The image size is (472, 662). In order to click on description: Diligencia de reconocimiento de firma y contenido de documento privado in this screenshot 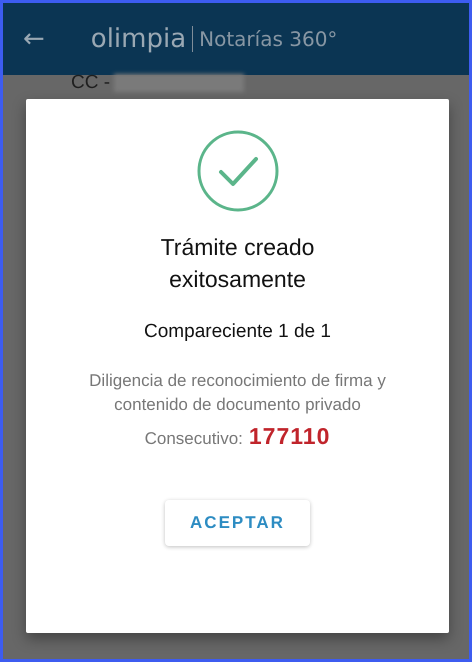, I will do `click(237, 393)`.